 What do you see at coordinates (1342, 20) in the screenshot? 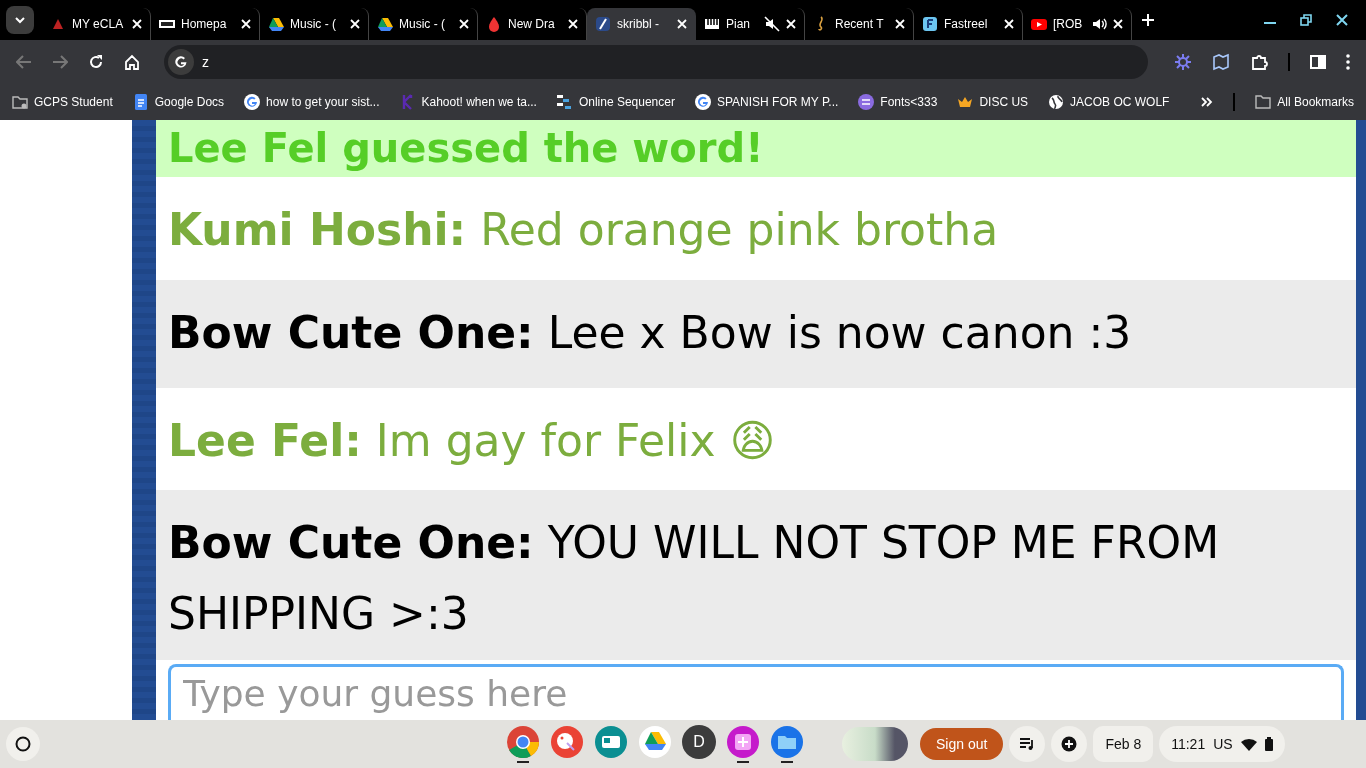
I see `close-icon` at bounding box center [1342, 20].